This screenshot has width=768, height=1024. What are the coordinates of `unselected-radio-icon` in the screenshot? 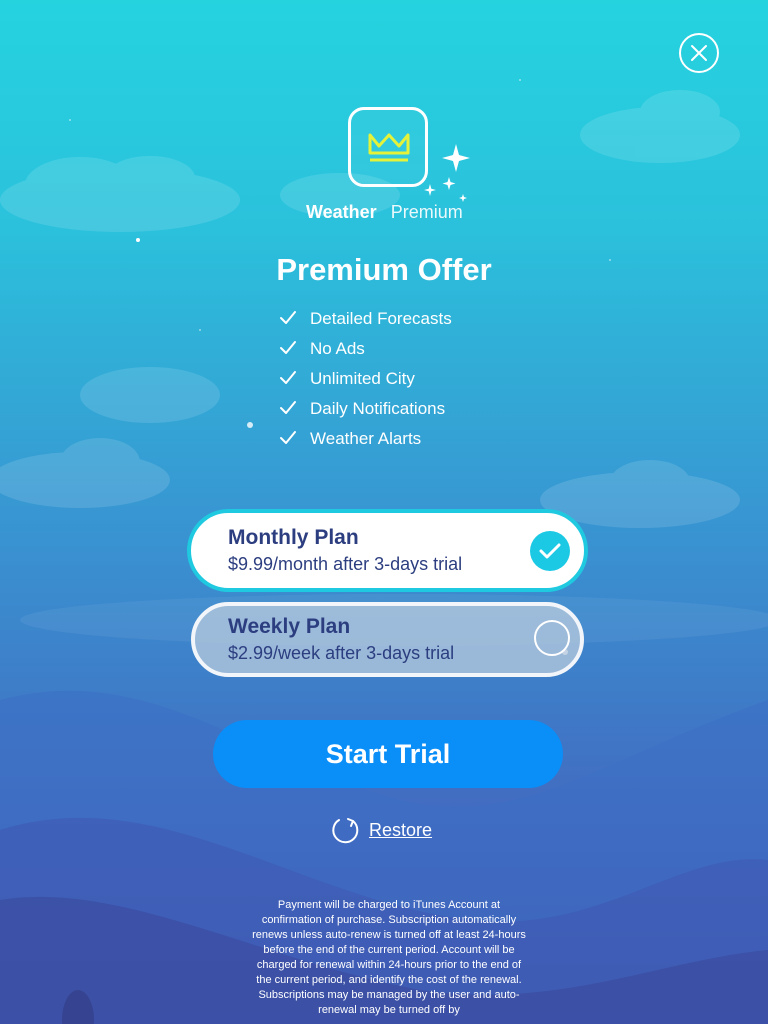 It's located at (552, 638).